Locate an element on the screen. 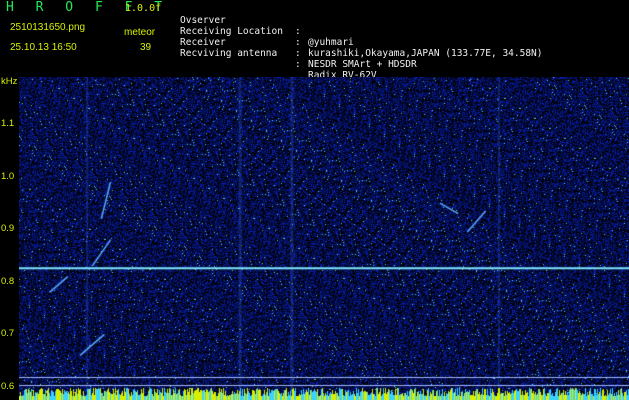 The image size is (629, 400). y-tick-label: 0.7 is located at coordinates (8, 334).